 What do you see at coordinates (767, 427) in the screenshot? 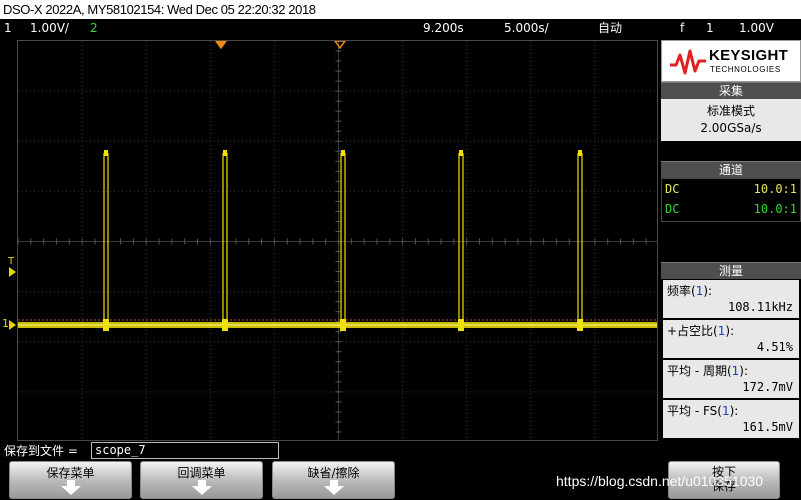
I see `measurement-value: 161.5mV` at bounding box center [767, 427].